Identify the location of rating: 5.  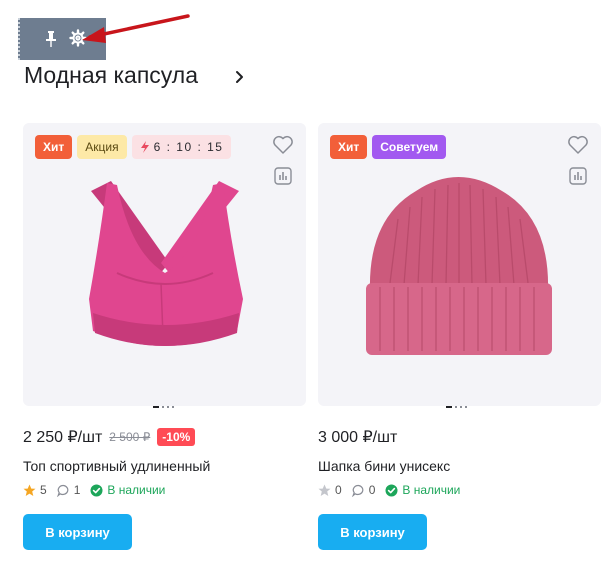
(35, 490).